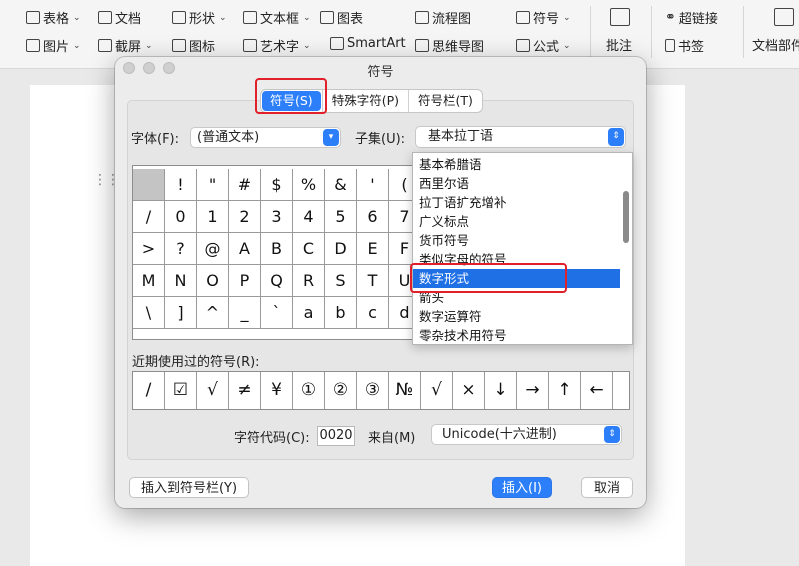  I want to click on recent-symbol-cell: ¥, so click(277, 390).